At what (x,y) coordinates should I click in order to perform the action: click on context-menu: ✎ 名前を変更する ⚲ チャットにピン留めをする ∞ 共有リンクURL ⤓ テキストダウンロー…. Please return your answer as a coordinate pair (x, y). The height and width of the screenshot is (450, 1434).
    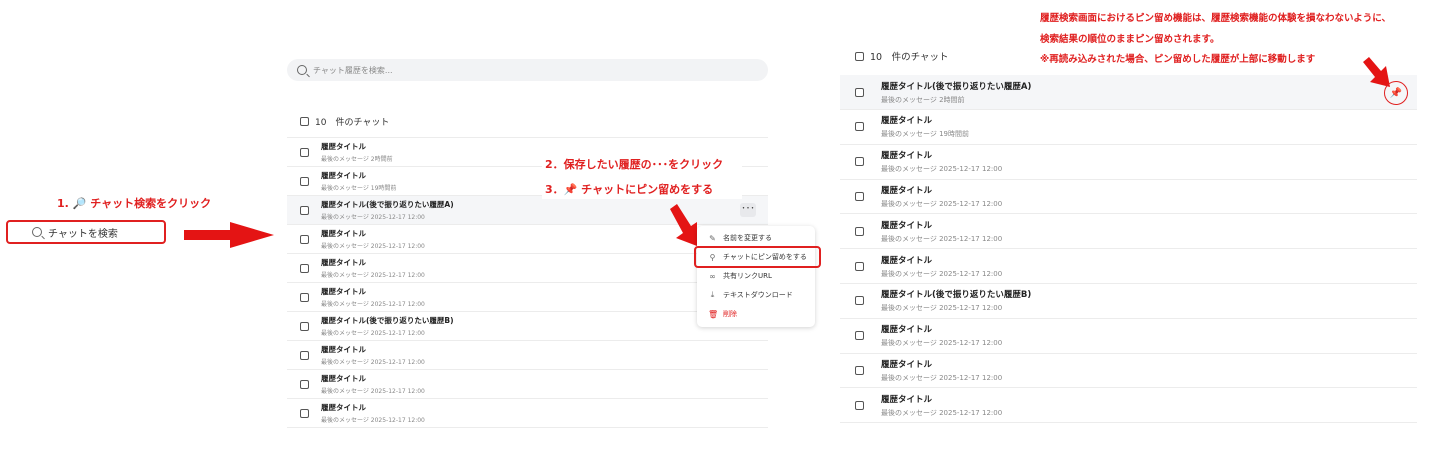
    Looking at the image, I should click on (756, 276).